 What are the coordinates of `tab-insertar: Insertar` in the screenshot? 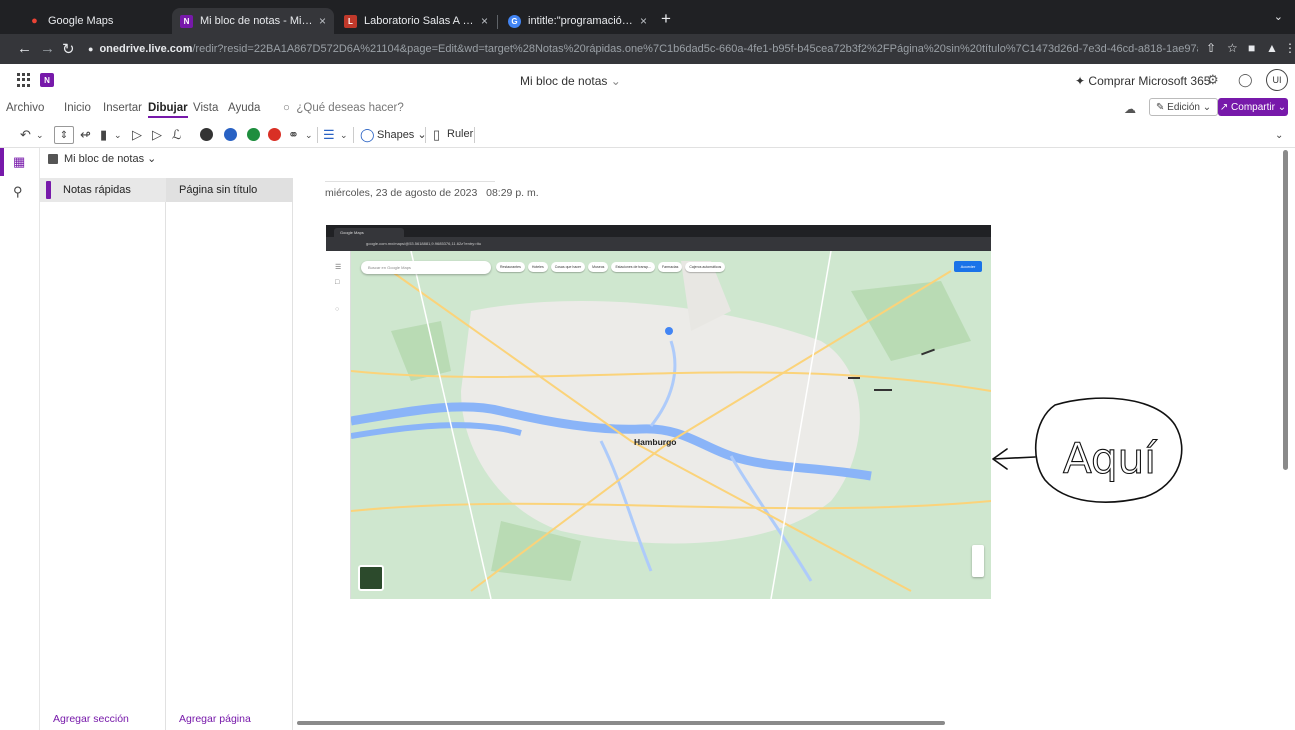 It's located at (122, 108).